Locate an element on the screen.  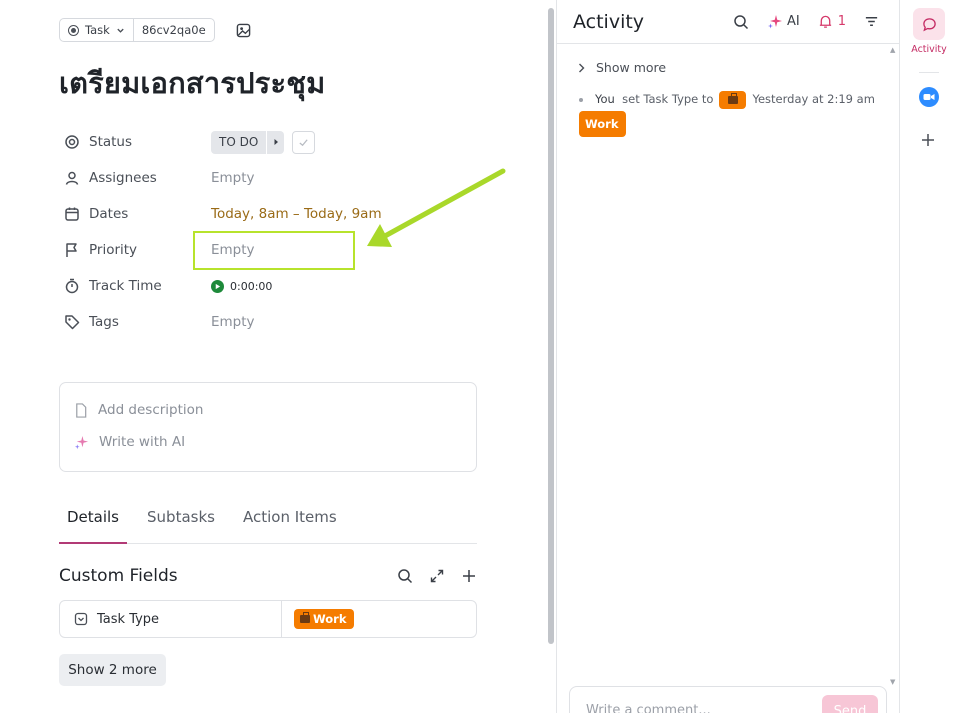
track-time-label: Track Time is located at coordinates (125, 286).